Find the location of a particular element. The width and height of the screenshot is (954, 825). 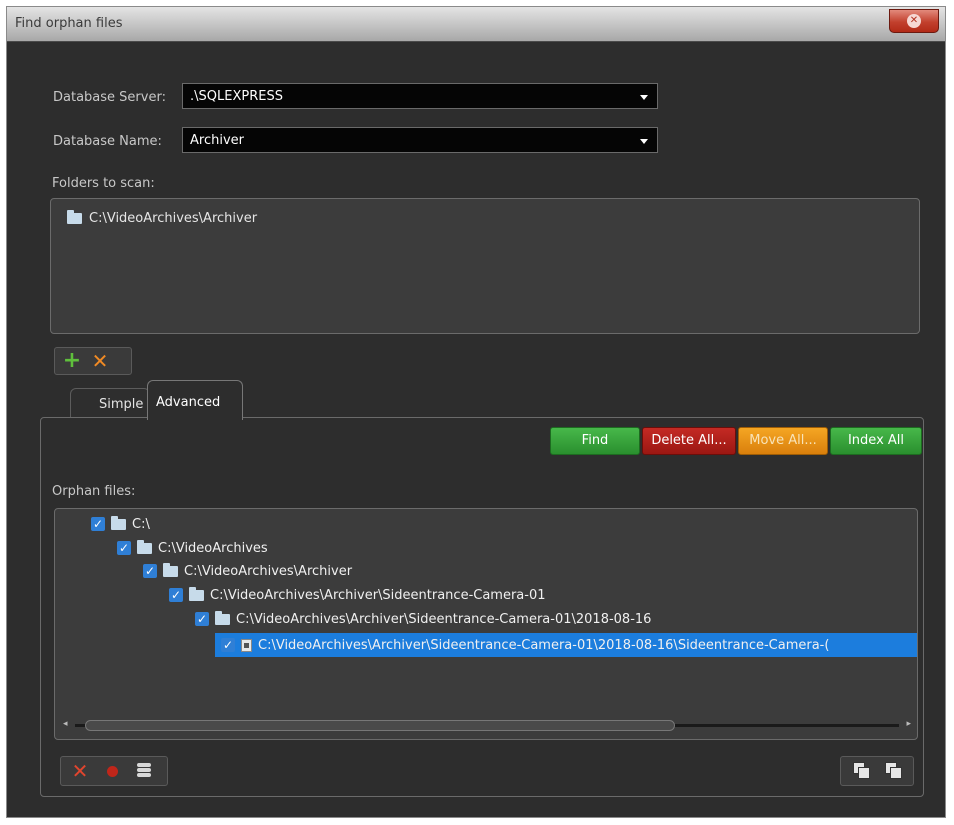

list-item: C:\VideoArchives\Archiver is located at coordinates (162, 218).